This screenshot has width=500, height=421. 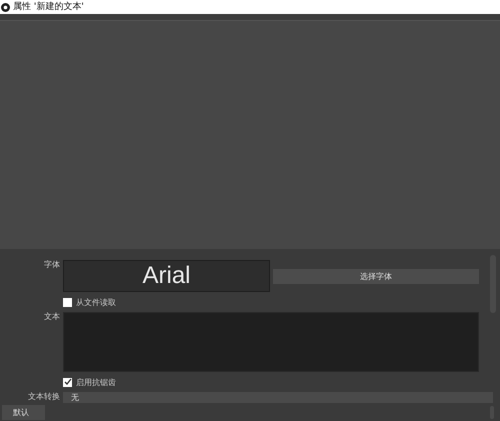 What do you see at coordinates (96, 382) in the screenshot?
I see `checkbox-label: 启用抗锯齿` at bounding box center [96, 382].